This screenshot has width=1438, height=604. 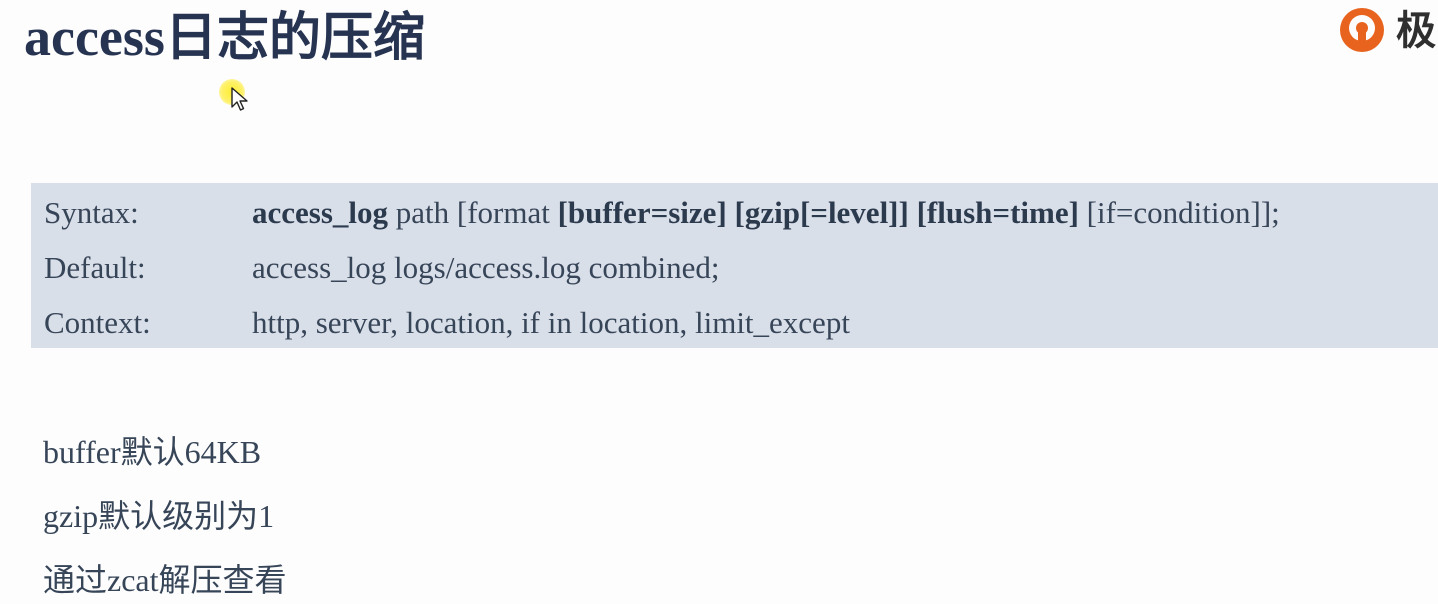 I want to click on default-key: Default:, so click(x=95, y=267).